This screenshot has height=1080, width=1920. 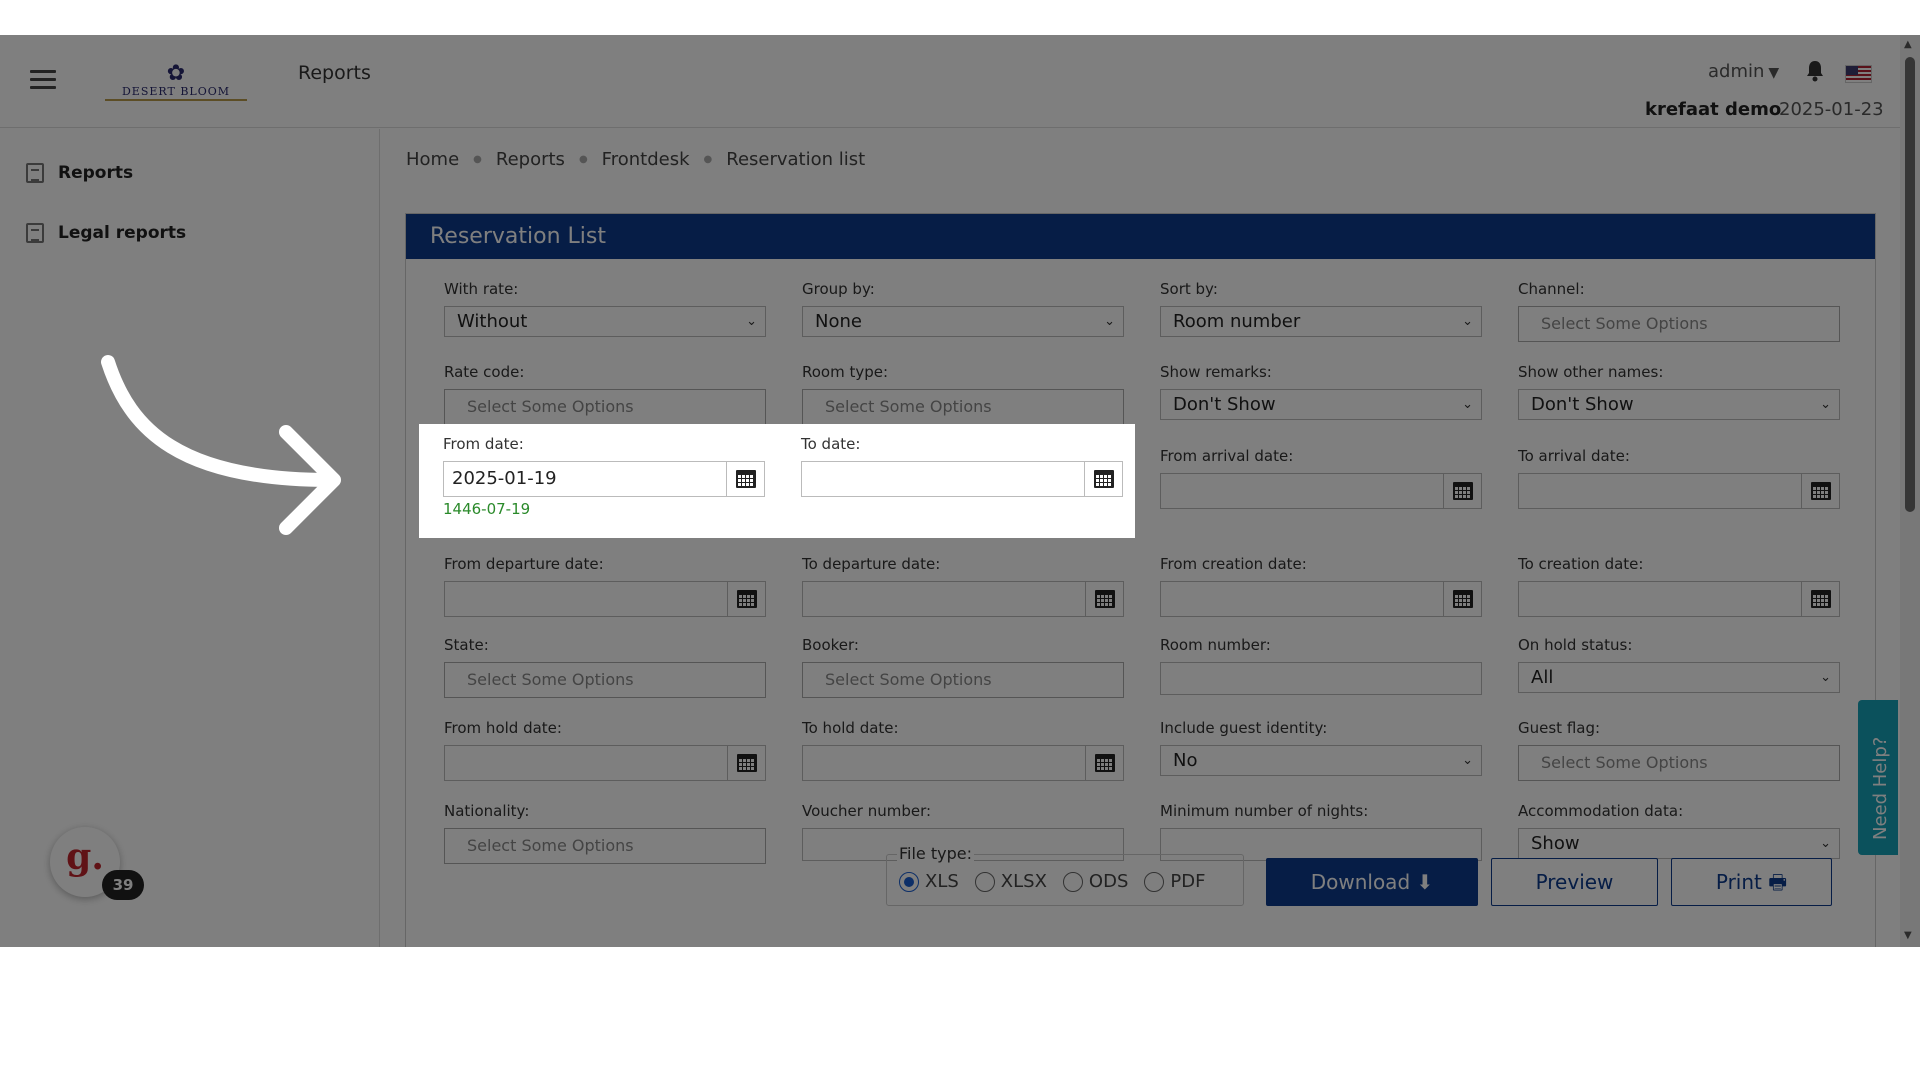 I want to click on us-flag-icon, so click(x=1858, y=74).